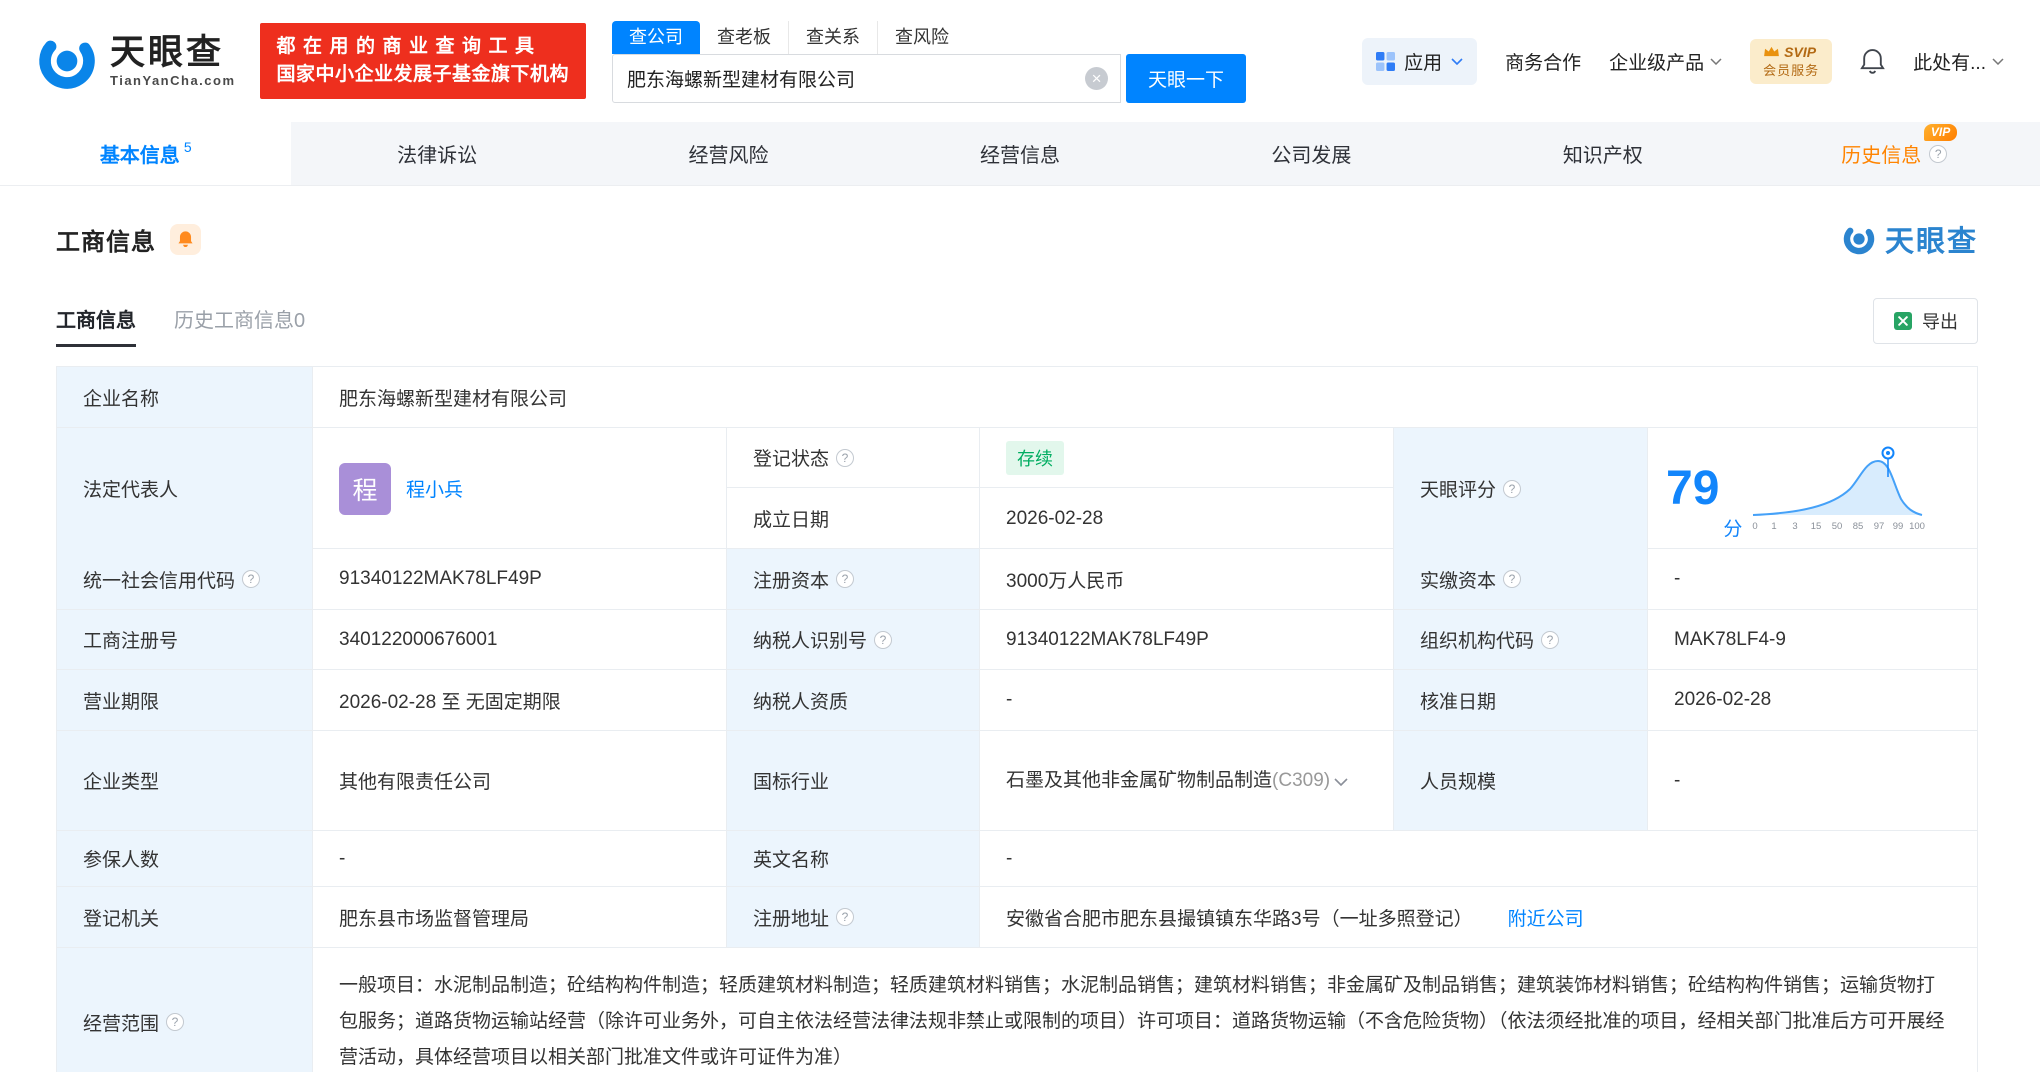  Describe the element at coordinates (1879, 526) in the screenshot. I see `svg-text: 97` at that location.